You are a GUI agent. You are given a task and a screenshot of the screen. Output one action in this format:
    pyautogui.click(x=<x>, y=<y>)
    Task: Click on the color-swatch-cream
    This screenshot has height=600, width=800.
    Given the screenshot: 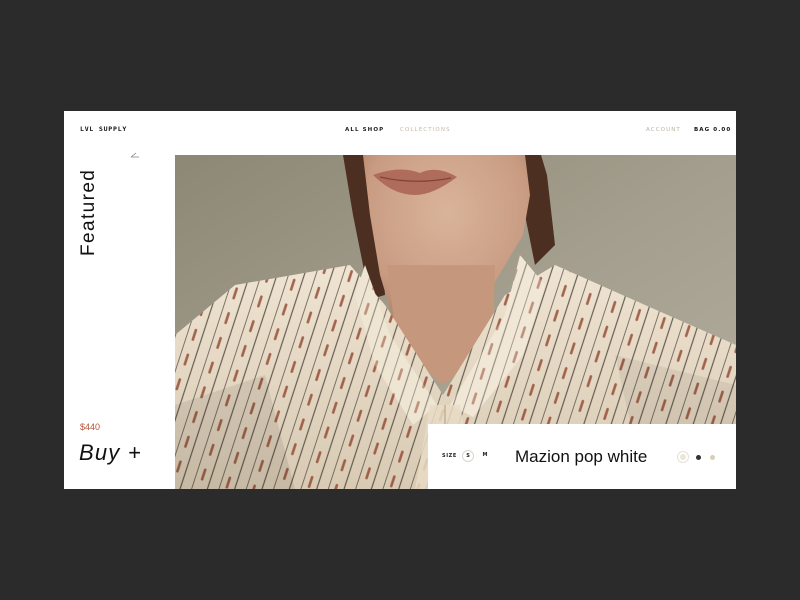 What is the action you would take?
    pyautogui.click(x=683, y=457)
    